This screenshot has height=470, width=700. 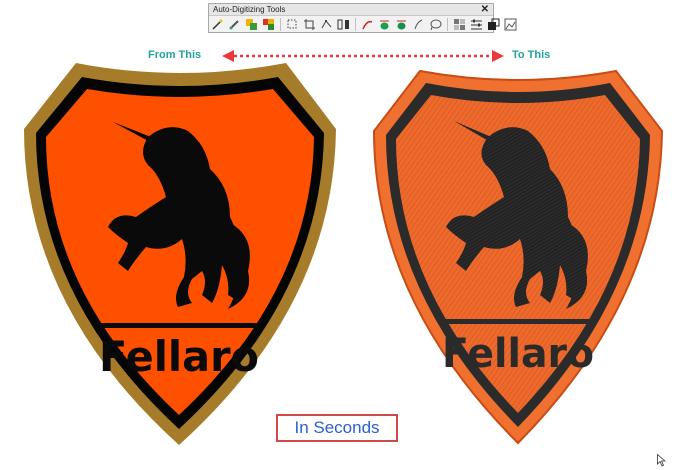 What do you see at coordinates (661, 460) in the screenshot?
I see `mouse-cursor-icon` at bounding box center [661, 460].